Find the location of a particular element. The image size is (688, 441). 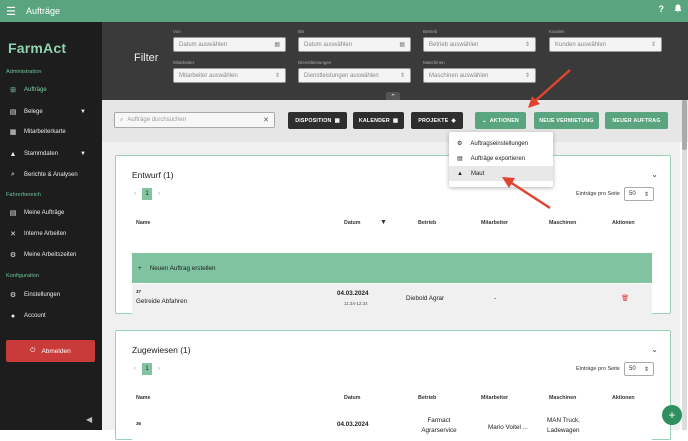

power-icon: ⏻ is located at coordinates (33, 350).